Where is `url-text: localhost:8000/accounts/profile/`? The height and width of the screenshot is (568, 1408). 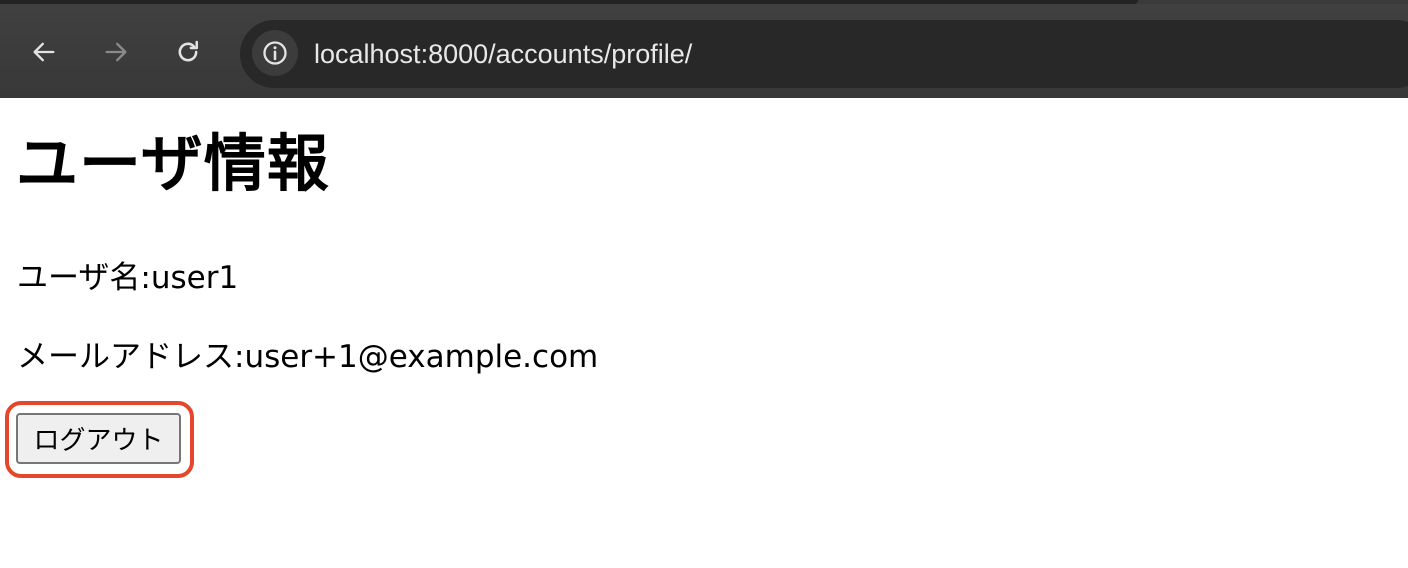 url-text: localhost:8000/accounts/profile/ is located at coordinates (503, 54).